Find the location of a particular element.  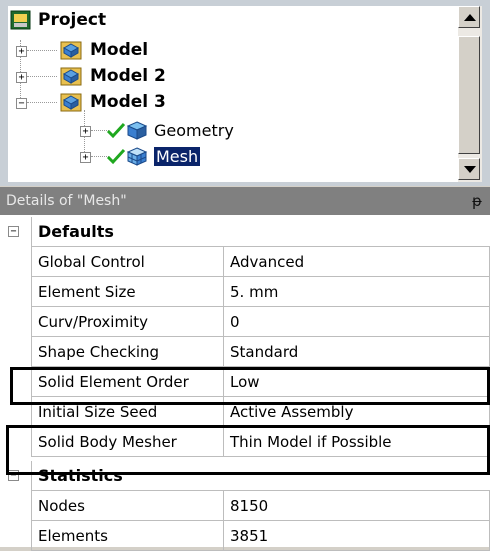

property-row: Curv/Proximity 0 is located at coordinates (245, 322).